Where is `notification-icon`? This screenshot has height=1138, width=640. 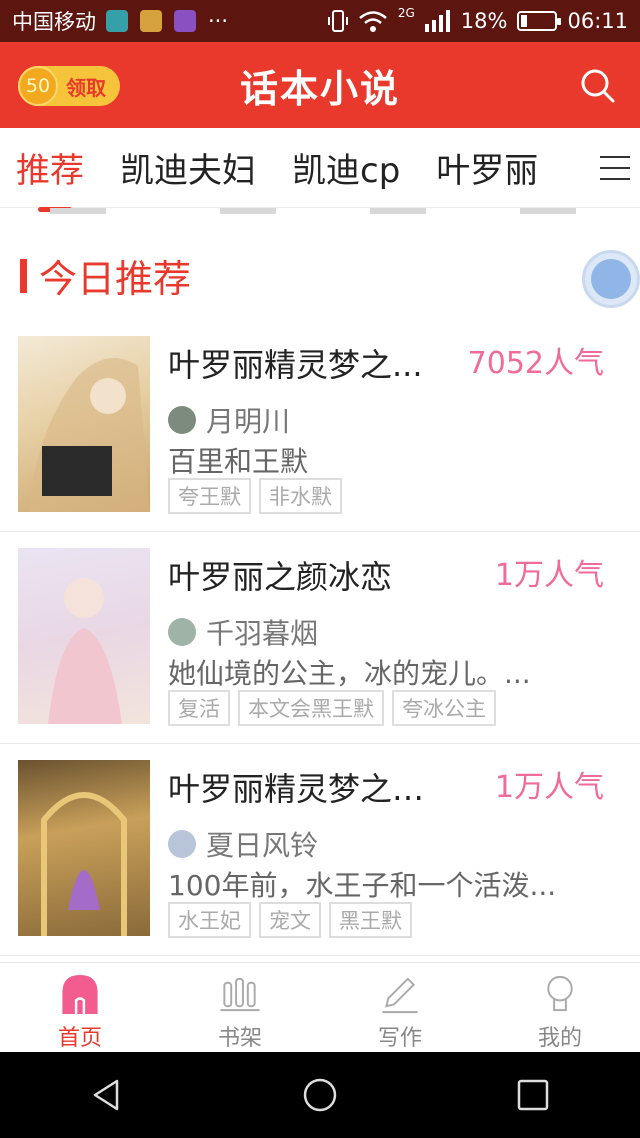
notification-icon is located at coordinates (117, 21).